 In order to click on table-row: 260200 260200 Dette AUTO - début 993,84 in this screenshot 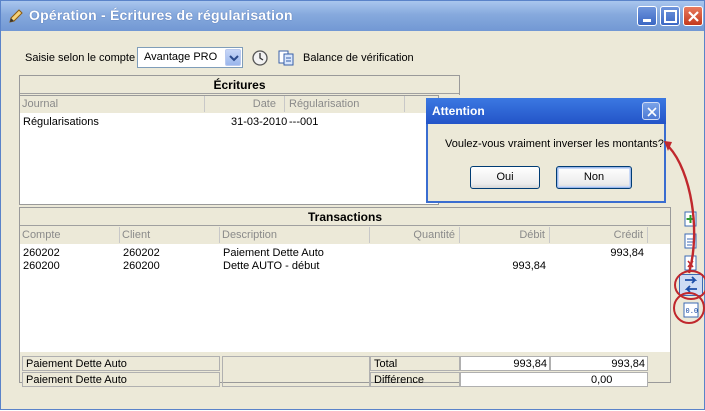, I will do `click(345, 266)`.